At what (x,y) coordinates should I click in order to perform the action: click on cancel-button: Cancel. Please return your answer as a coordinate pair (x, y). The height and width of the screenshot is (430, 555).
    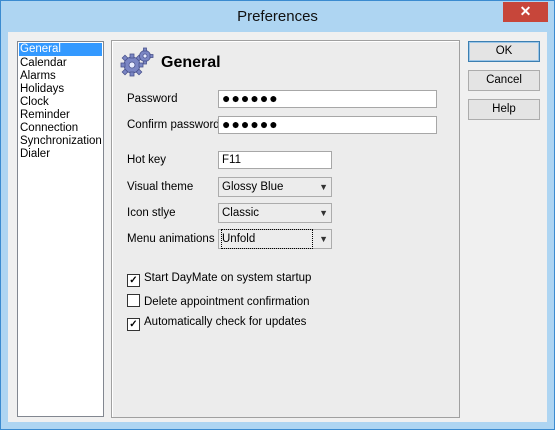
    Looking at the image, I should click on (504, 80).